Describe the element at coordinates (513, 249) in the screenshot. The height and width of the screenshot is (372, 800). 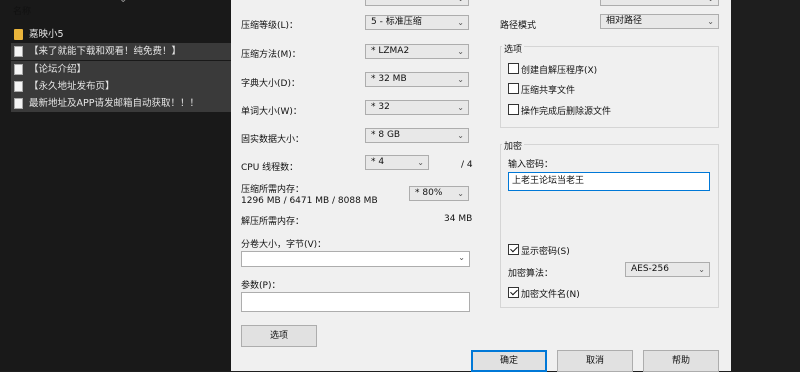
I see `show-password-checkbox` at that location.